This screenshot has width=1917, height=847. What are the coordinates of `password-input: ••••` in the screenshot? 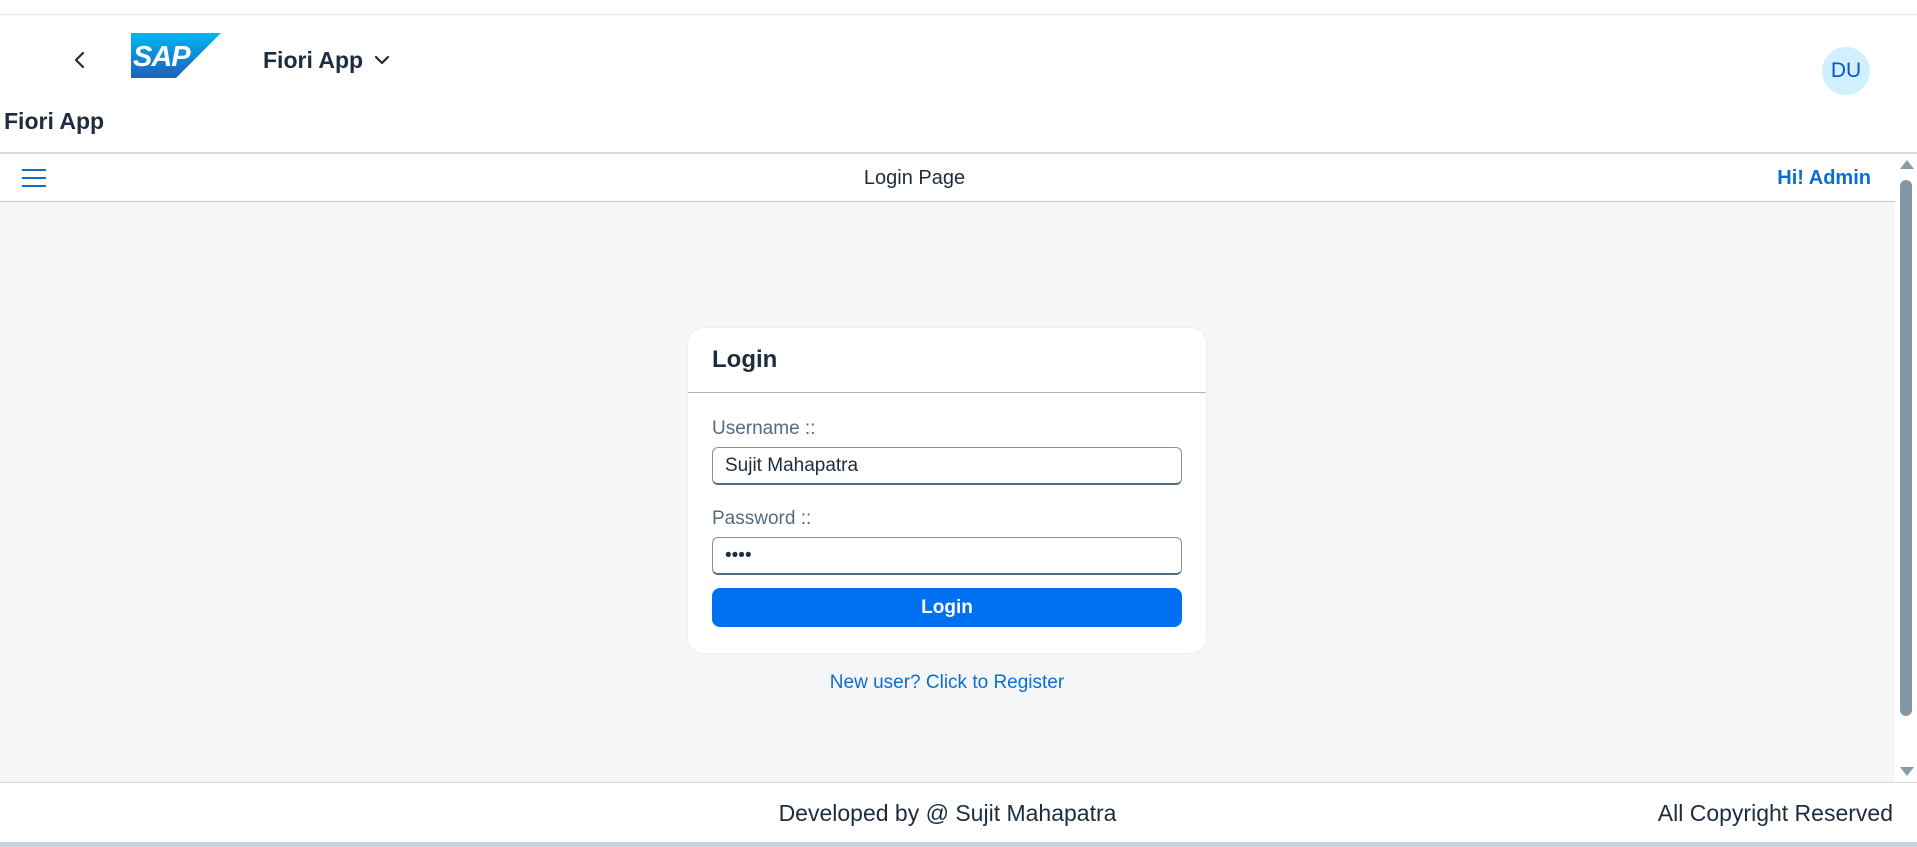 It's located at (947, 556).